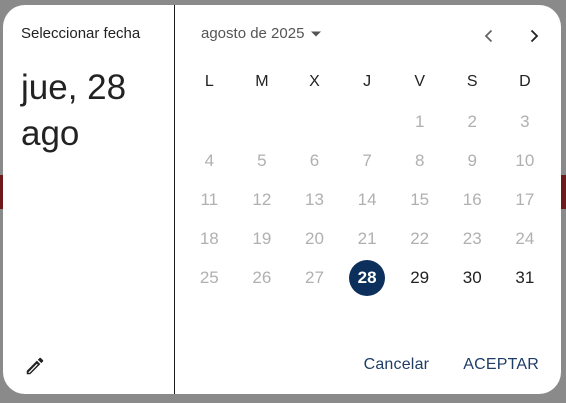  I want to click on day-number: 31, so click(525, 277).